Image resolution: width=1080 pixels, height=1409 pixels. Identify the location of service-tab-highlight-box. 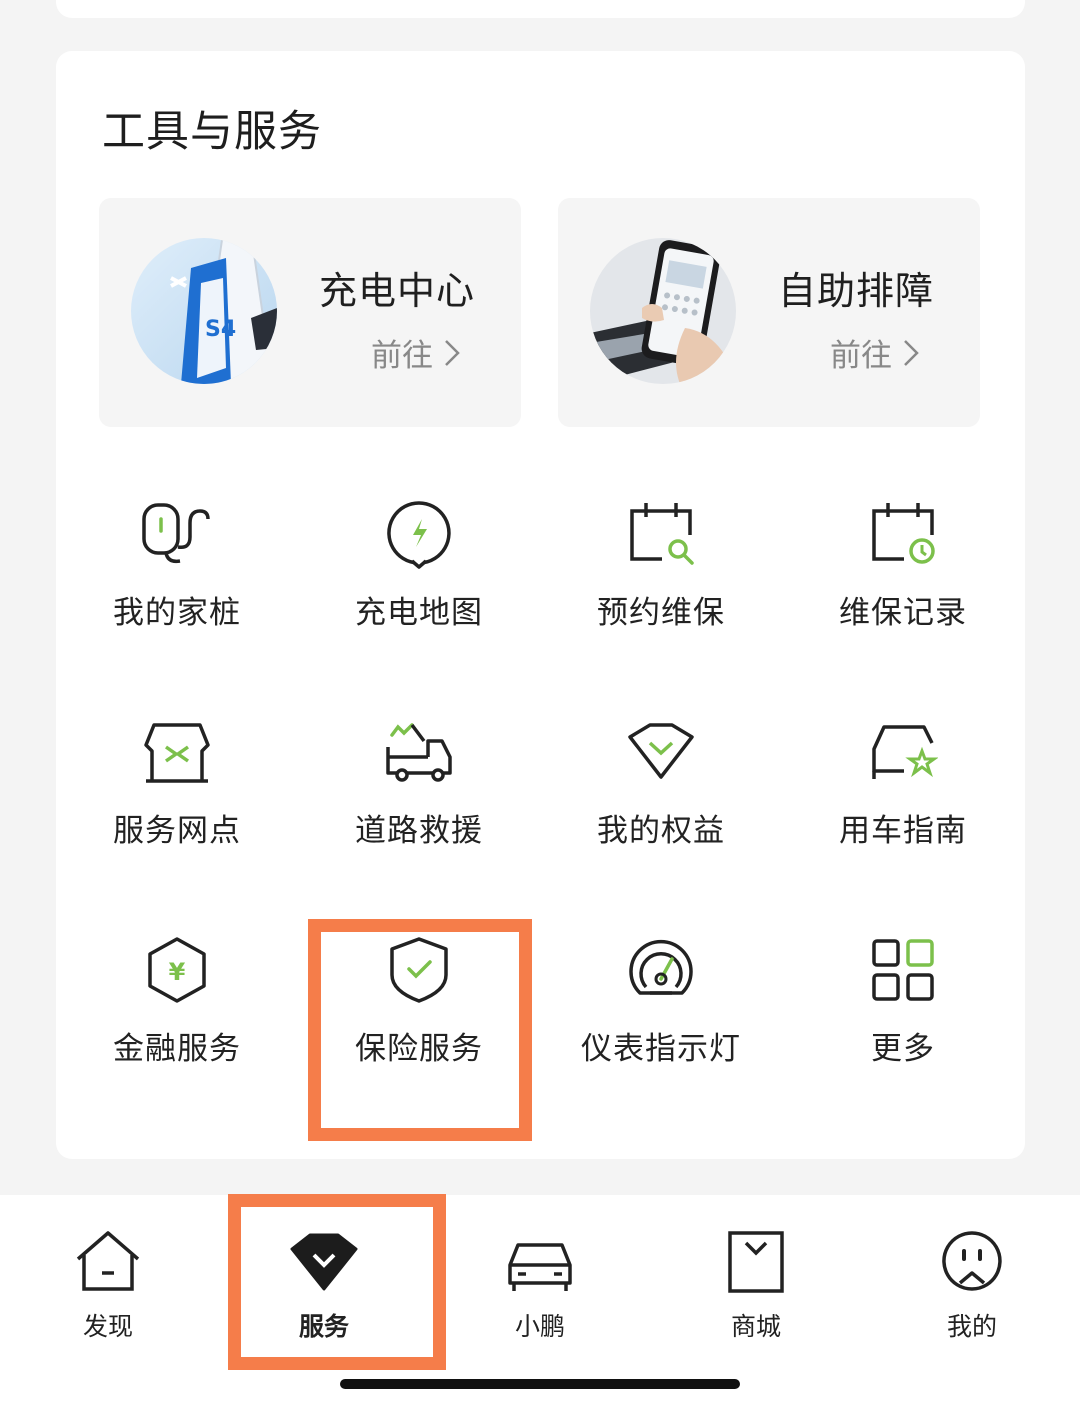
(337, 1282).